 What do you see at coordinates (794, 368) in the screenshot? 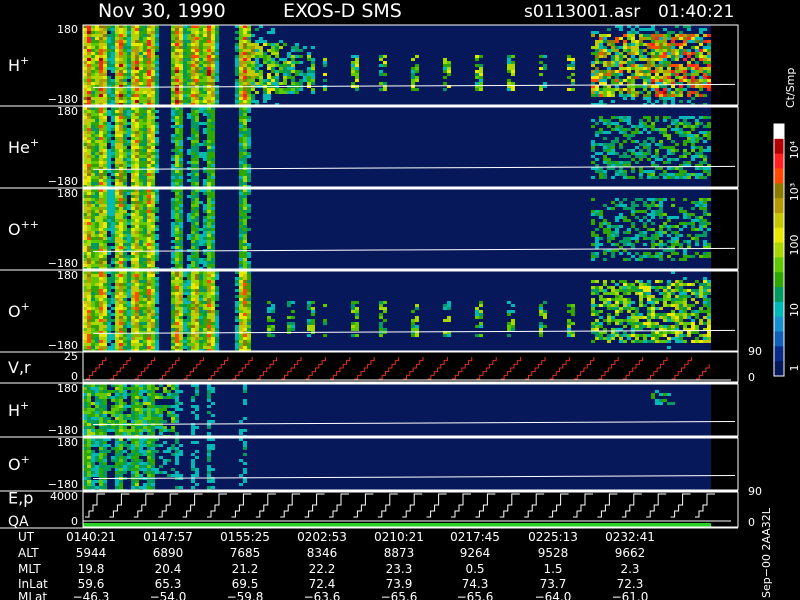
I see `colorbar-label: 1` at bounding box center [794, 368].